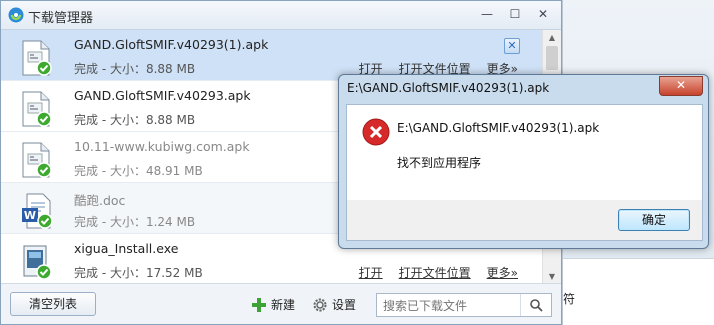 Image resolution: width=714 pixels, height=325 pixels. I want to click on search-box, so click(464, 305).